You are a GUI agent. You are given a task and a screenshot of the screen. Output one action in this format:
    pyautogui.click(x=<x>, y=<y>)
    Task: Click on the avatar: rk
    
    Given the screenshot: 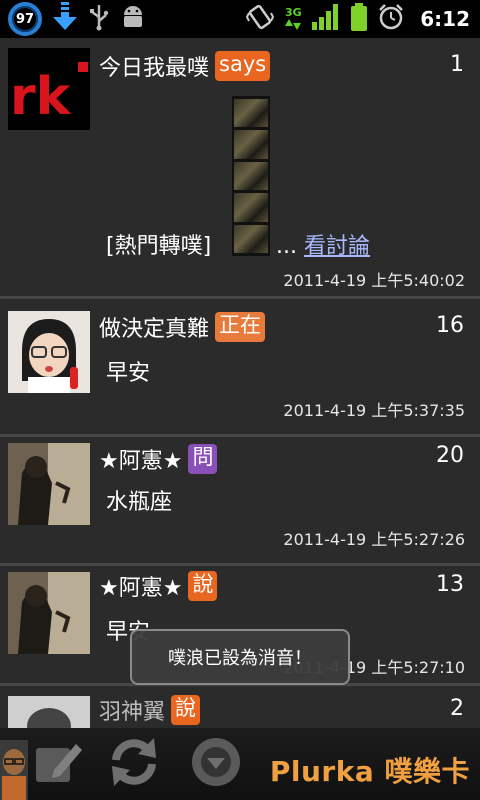 What is the action you would take?
    pyautogui.click(x=49, y=89)
    